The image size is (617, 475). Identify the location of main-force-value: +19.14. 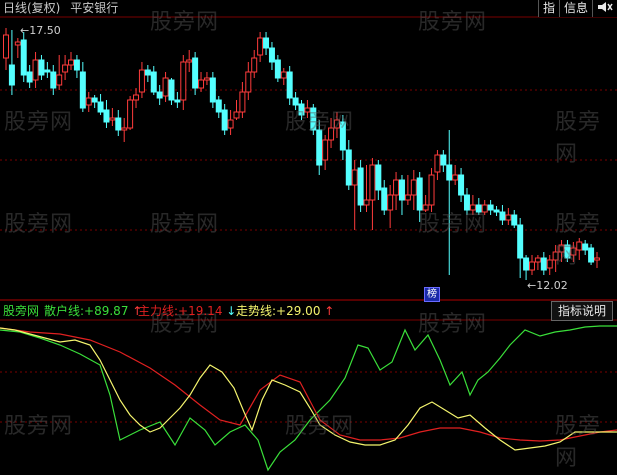
(200, 311).